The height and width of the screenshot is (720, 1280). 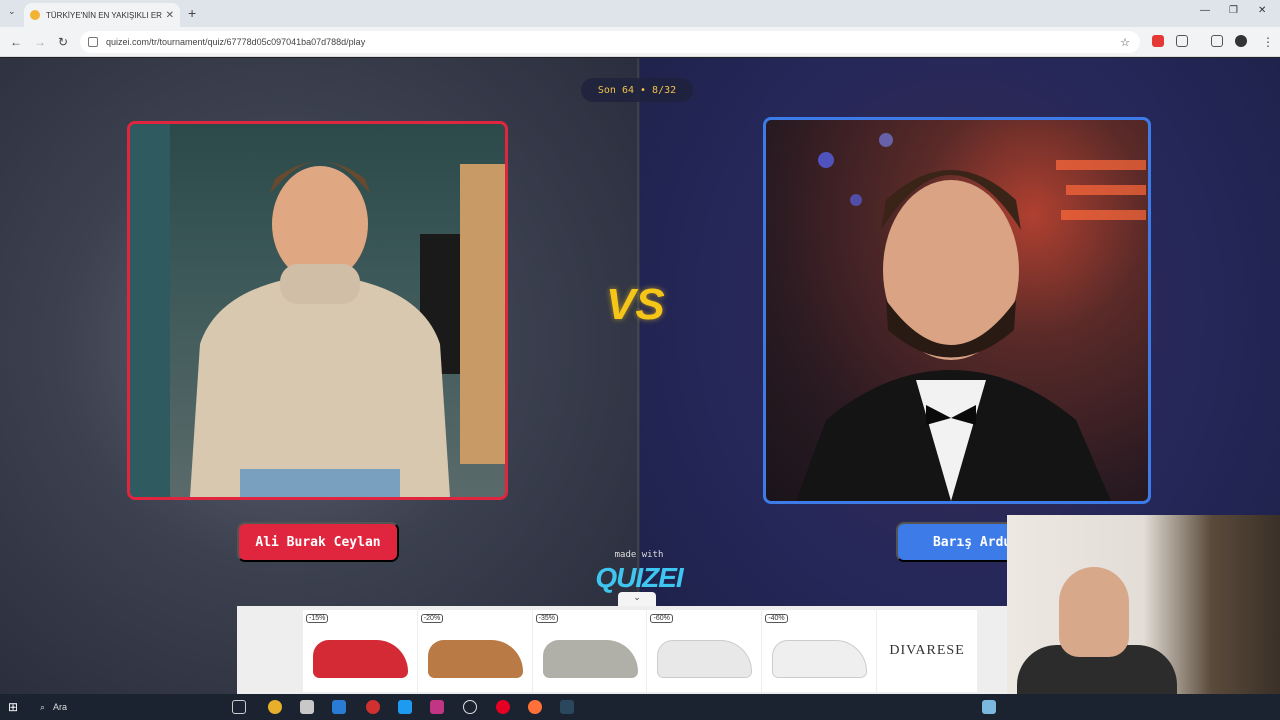 I want to click on windows-taskbar: ⊞ ⌕ Ara, so click(x=640, y=707).